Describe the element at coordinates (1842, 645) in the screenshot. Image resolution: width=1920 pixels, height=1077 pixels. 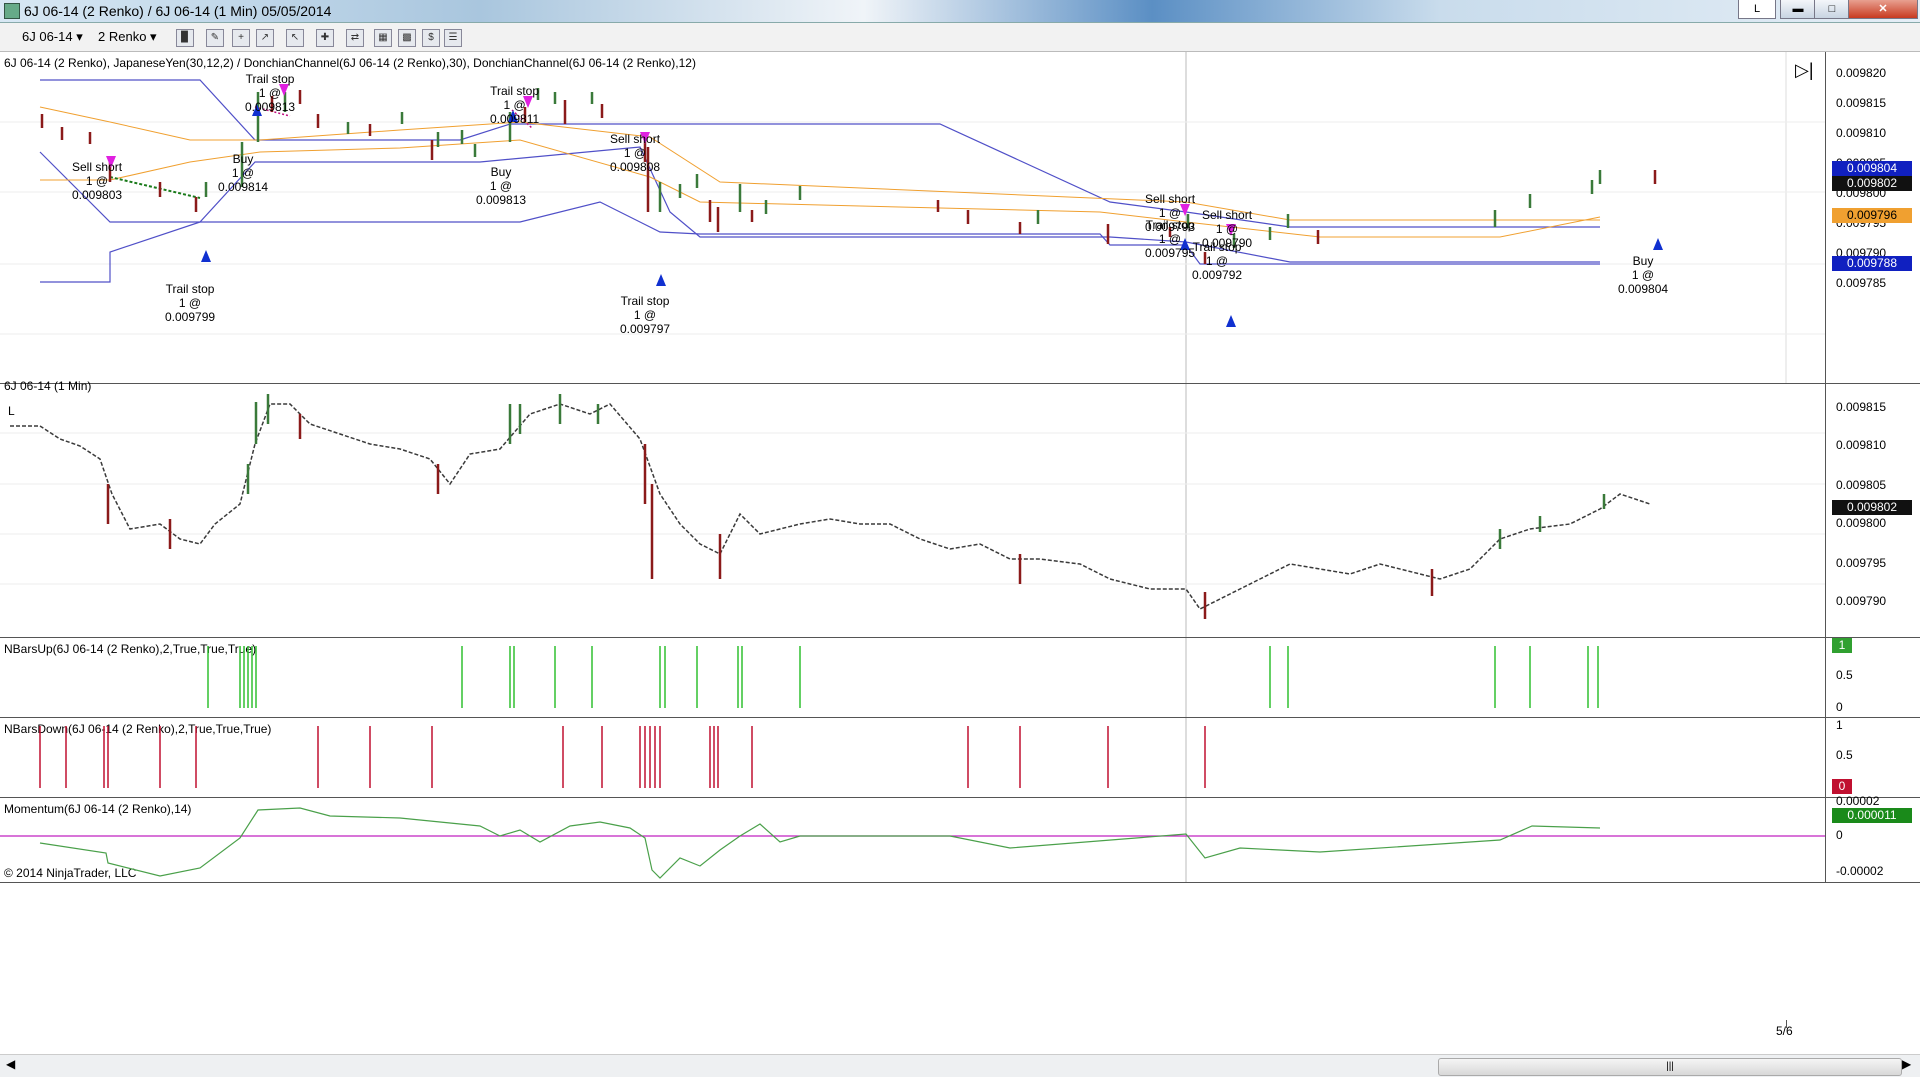
I see `nbars-up-value-tag: 1` at that location.